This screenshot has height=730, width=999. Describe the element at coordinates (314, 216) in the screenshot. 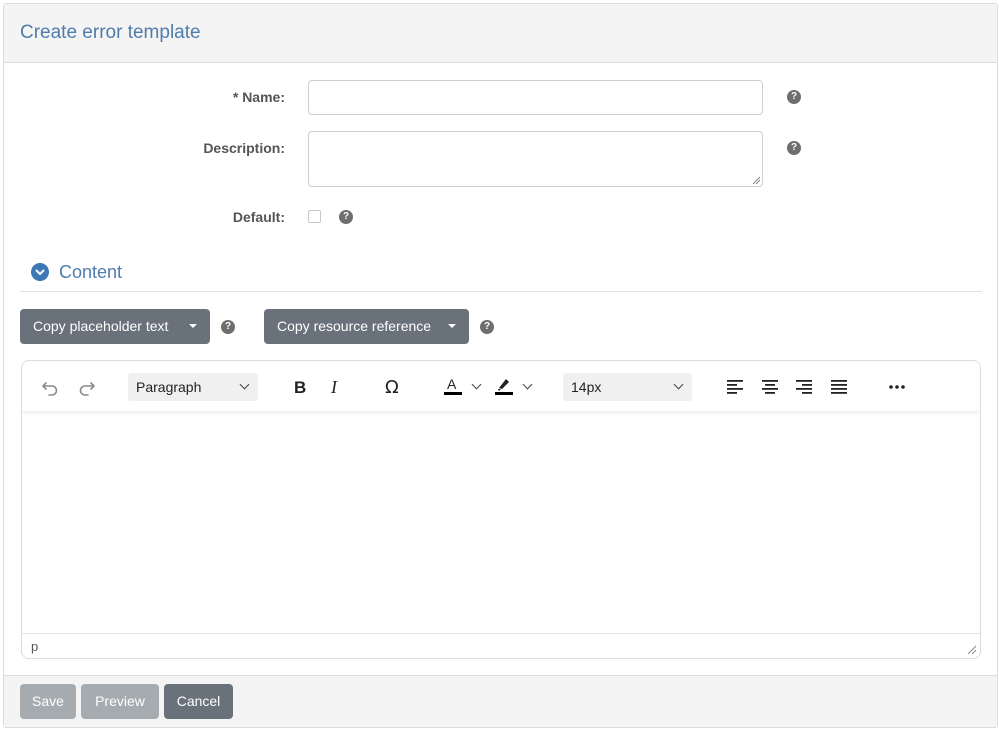

I see `default-checkbox` at that location.